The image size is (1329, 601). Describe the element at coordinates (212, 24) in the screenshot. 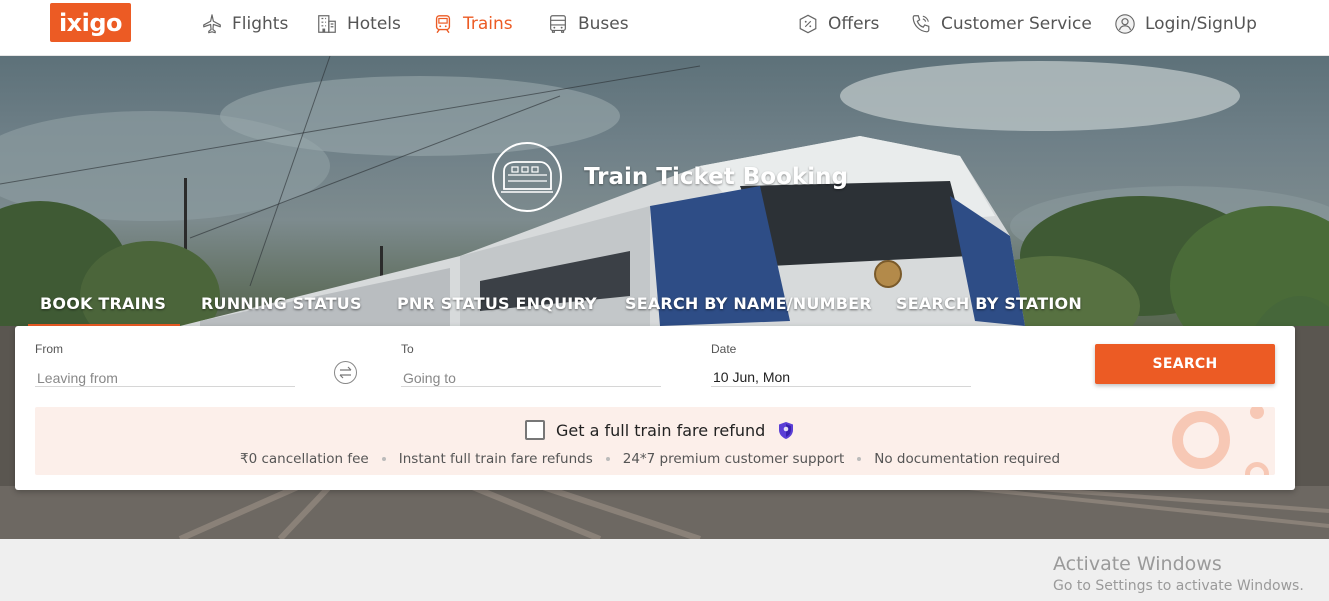

I see `airplane-icon` at that location.